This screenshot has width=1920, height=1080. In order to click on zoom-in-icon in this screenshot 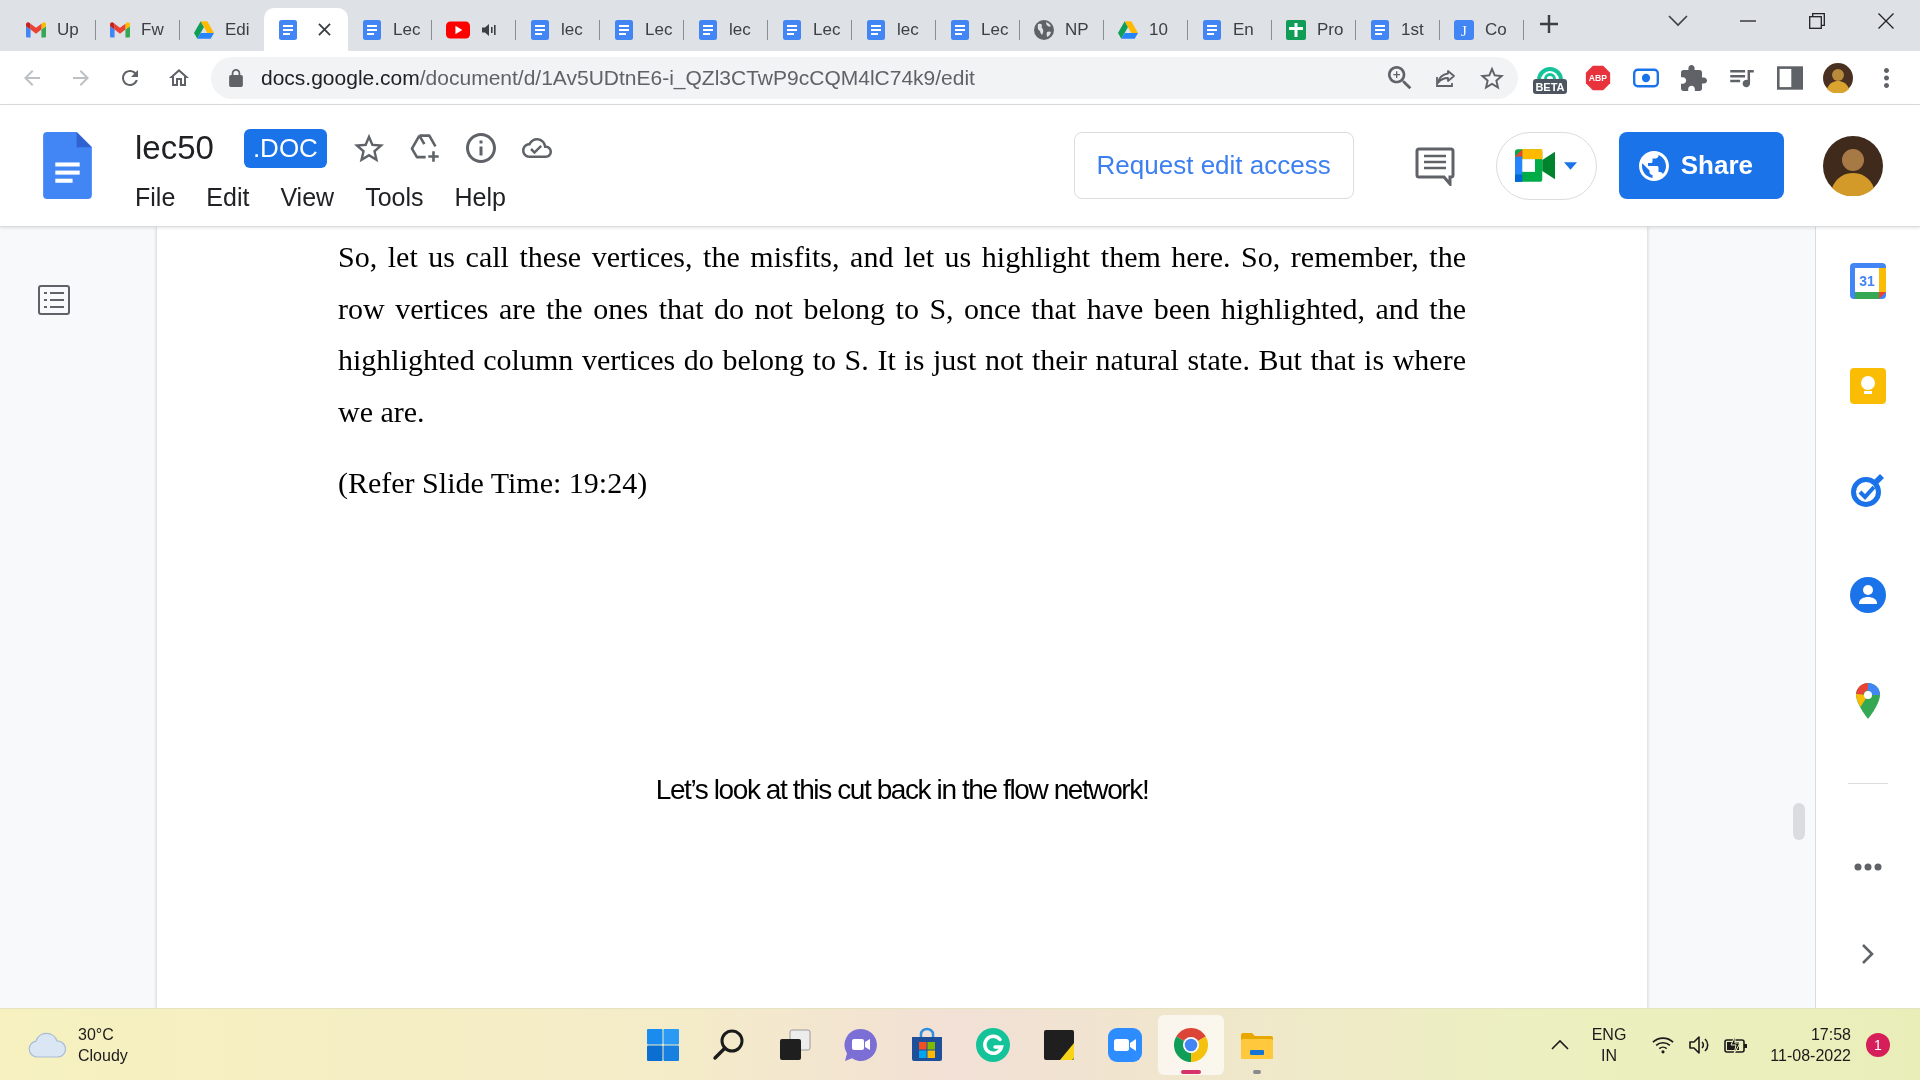, I will do `click(1400, 77)`.